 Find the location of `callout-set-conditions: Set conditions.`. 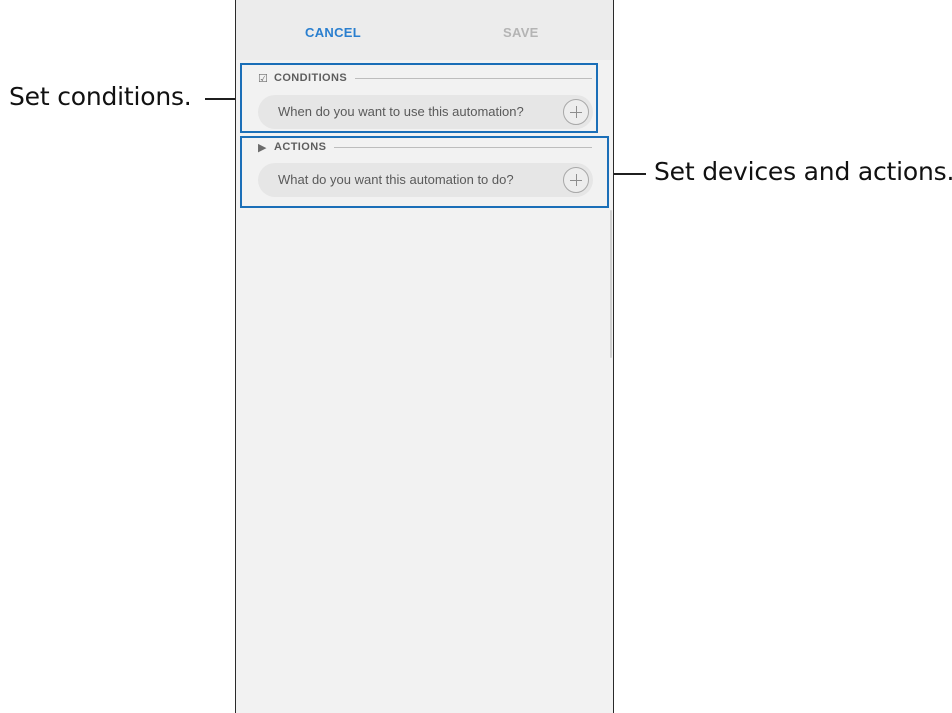

callout-set-conditions: Set conditions. is located at coordinates (100, 96).